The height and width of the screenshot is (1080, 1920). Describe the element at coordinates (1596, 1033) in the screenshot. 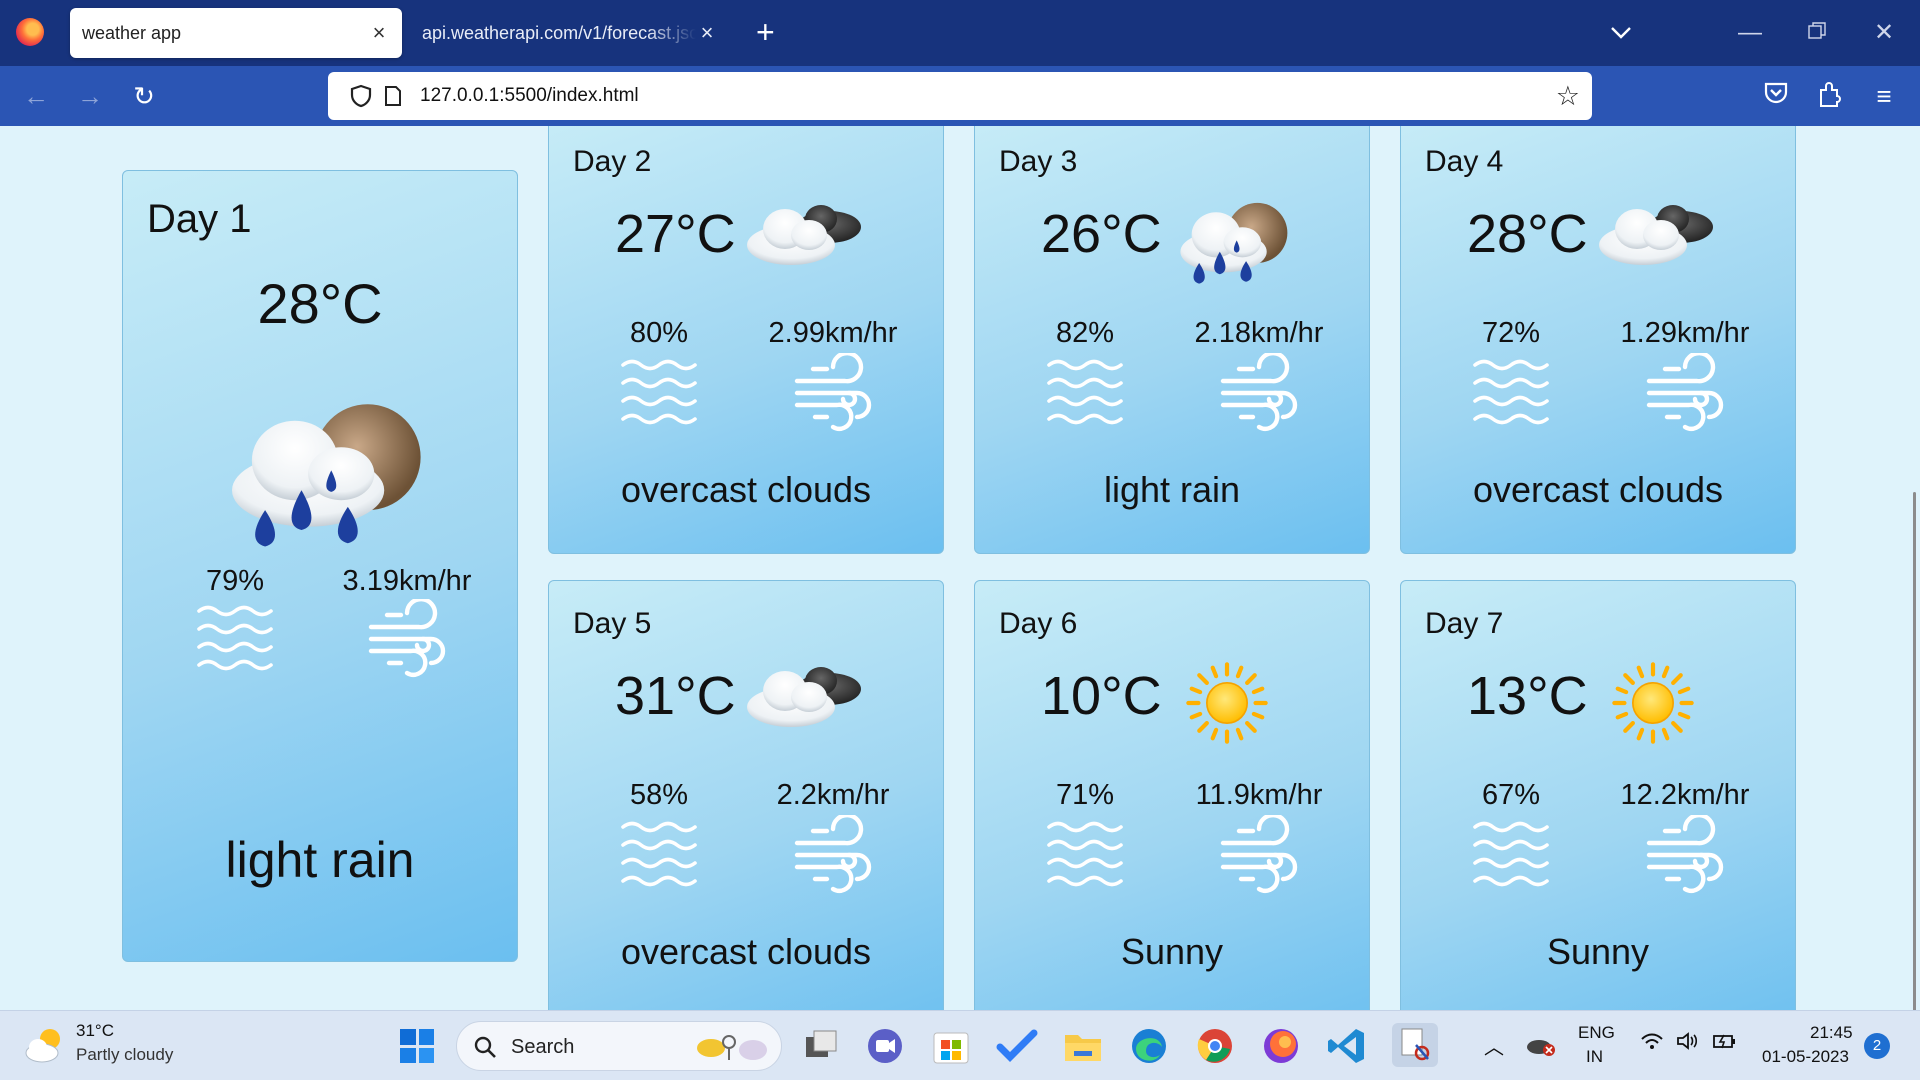

I see `language-indicator: ENG` at that location.